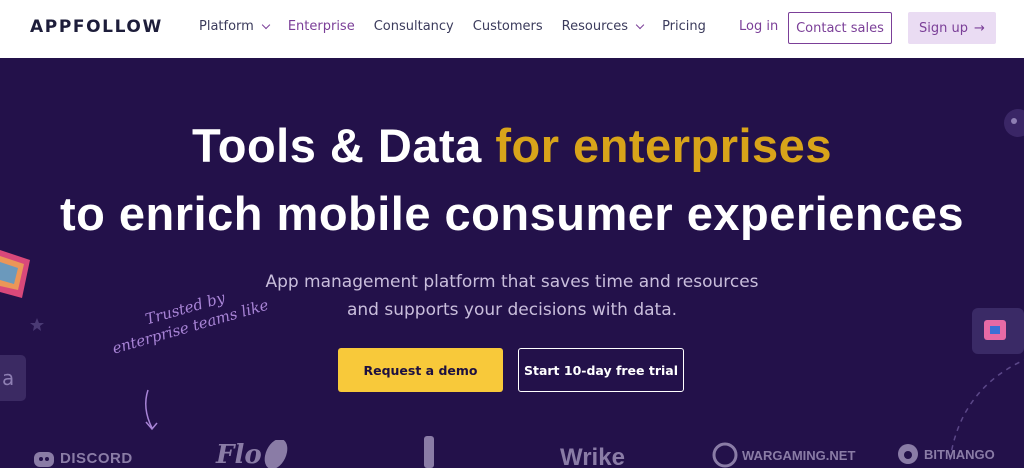 Image resolution: width=1024 pixels, height=468 pixels. I want to click on contact-sales-button: Contact sales, so click(840, 28).